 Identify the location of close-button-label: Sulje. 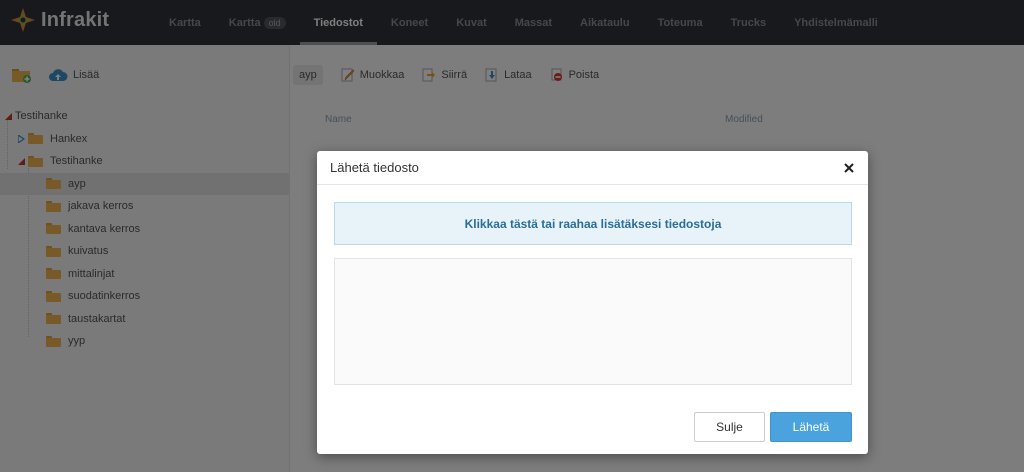
(729, 427).